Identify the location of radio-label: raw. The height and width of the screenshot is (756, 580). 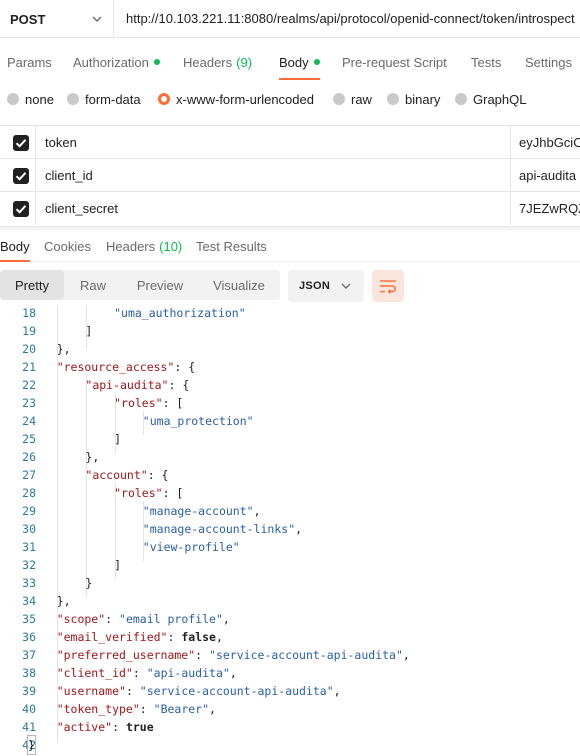
(361, 99).